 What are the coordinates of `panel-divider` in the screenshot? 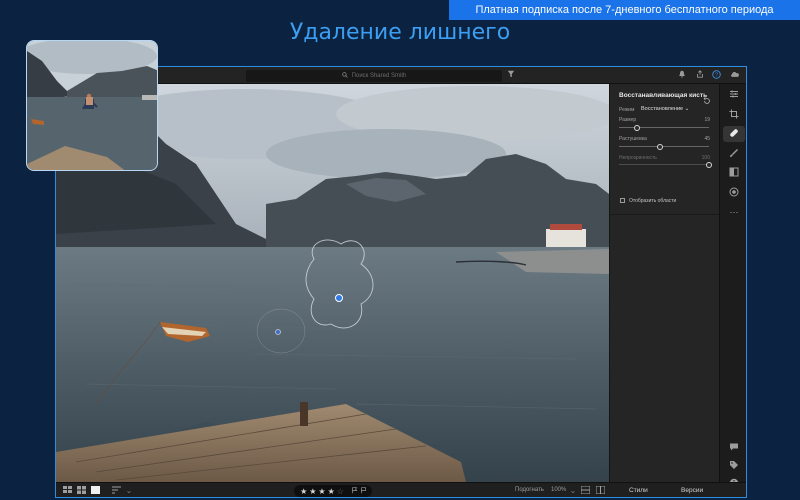 It's located at (664, 214).